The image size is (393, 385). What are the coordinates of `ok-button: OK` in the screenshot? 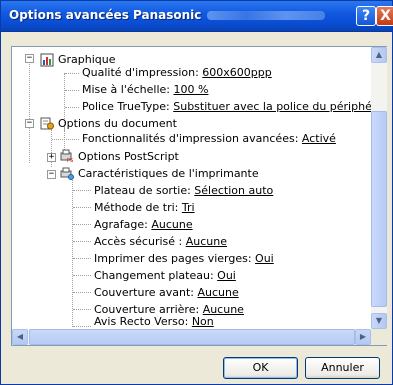 It's located at (260, 368).